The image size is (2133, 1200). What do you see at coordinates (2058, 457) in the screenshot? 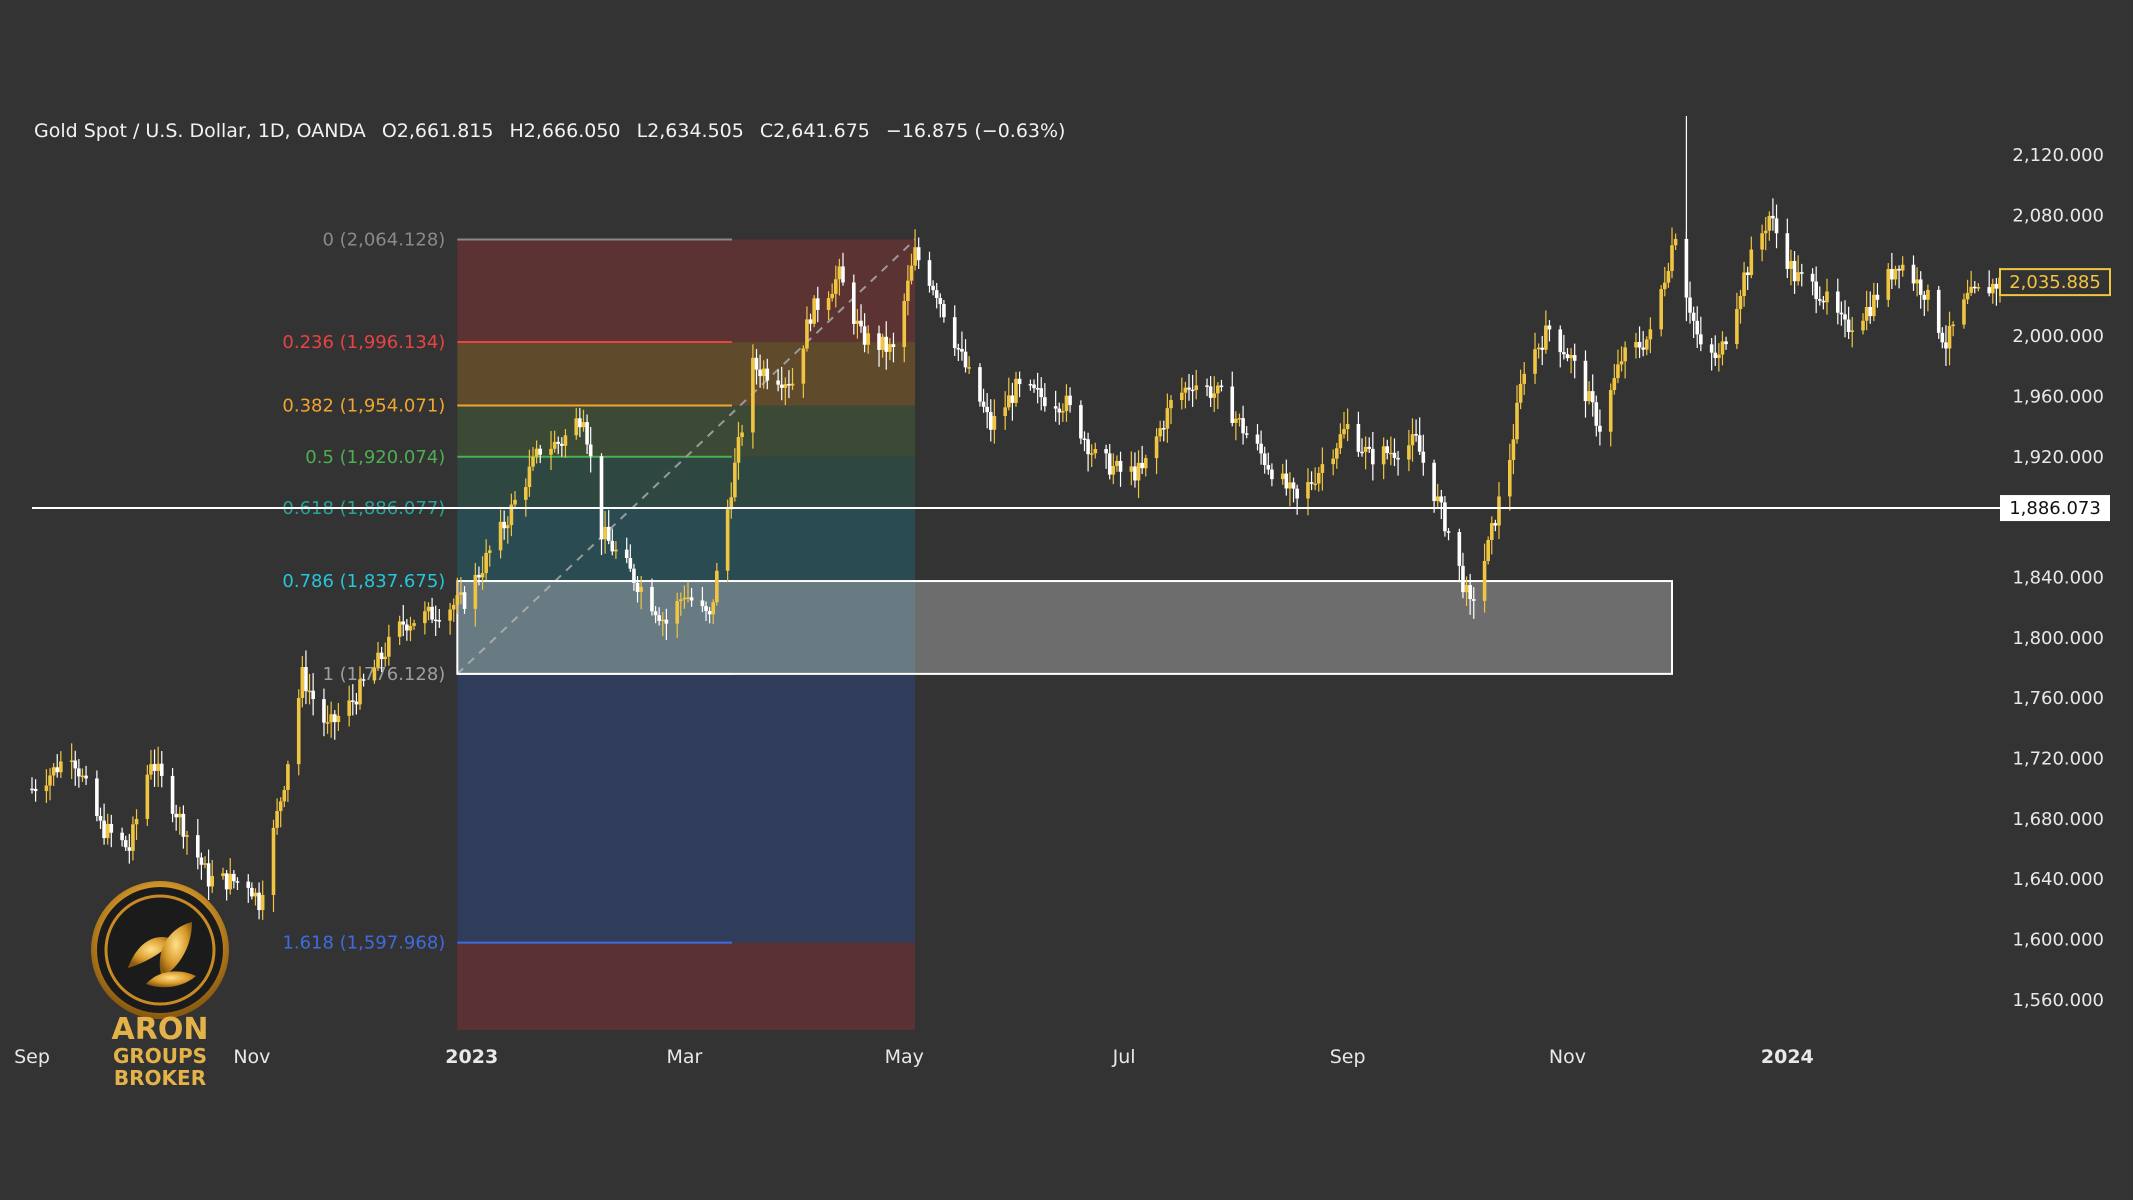
I see `y-tick-label: 1,920.000` at bounding box center [2058, 457].